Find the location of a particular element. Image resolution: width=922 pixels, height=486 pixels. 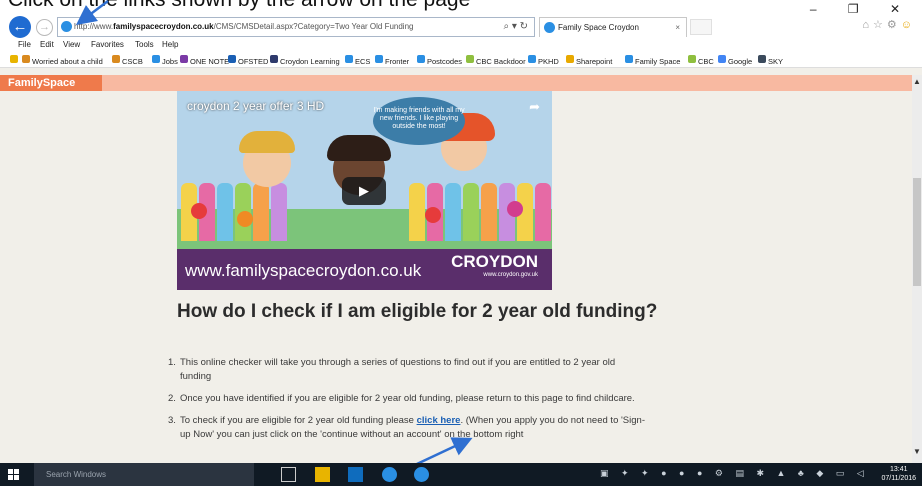

windows-start-icon is located at coordinates (13, 474).